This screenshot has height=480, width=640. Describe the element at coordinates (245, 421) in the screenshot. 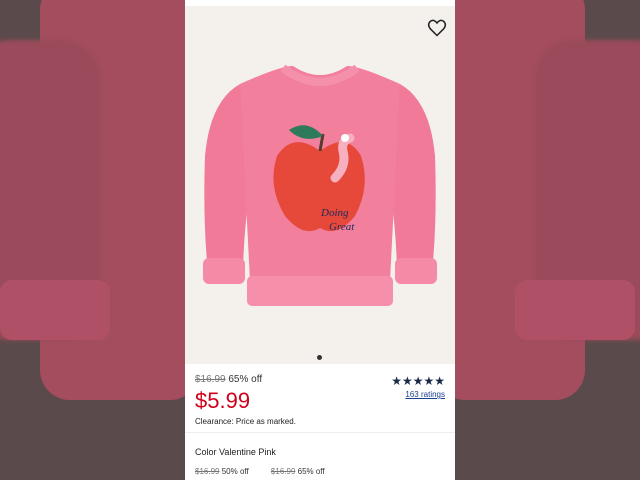

I see `clearance-note: Clearance: Price as marked.` at that location.